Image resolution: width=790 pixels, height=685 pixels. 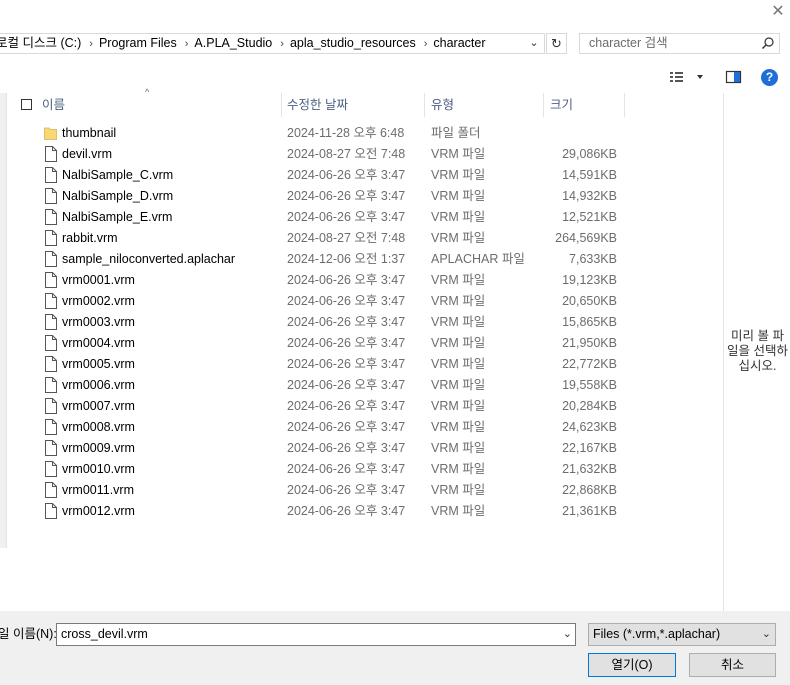 I want to click on address-dropdown-icon: ⌄, so click(x=534, y=43).